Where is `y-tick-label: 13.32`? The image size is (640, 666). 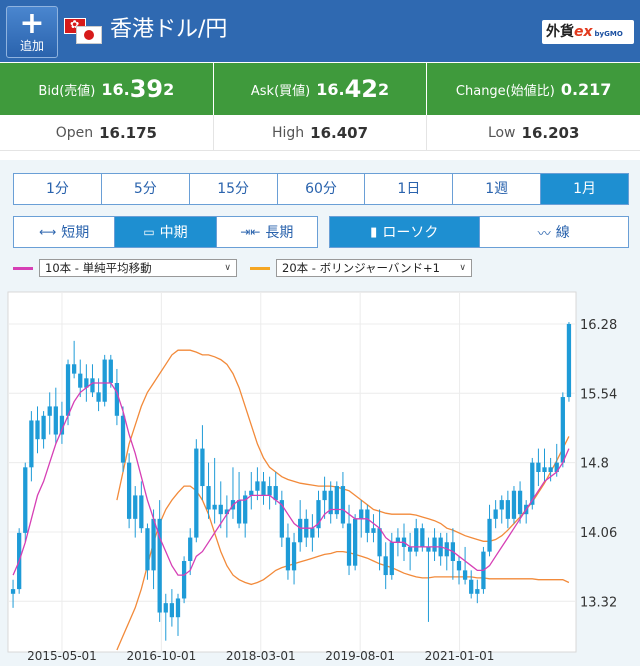
y-tick-label: 13.32 is located at coordinates (598, 602).